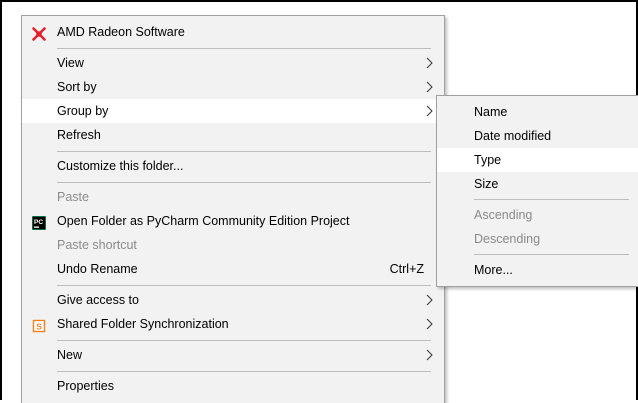 This screenshot has width=638, height=403. Describe the element at coordinates (70, 355) in the screenshot. I see `menu-item-label: New` at that location.